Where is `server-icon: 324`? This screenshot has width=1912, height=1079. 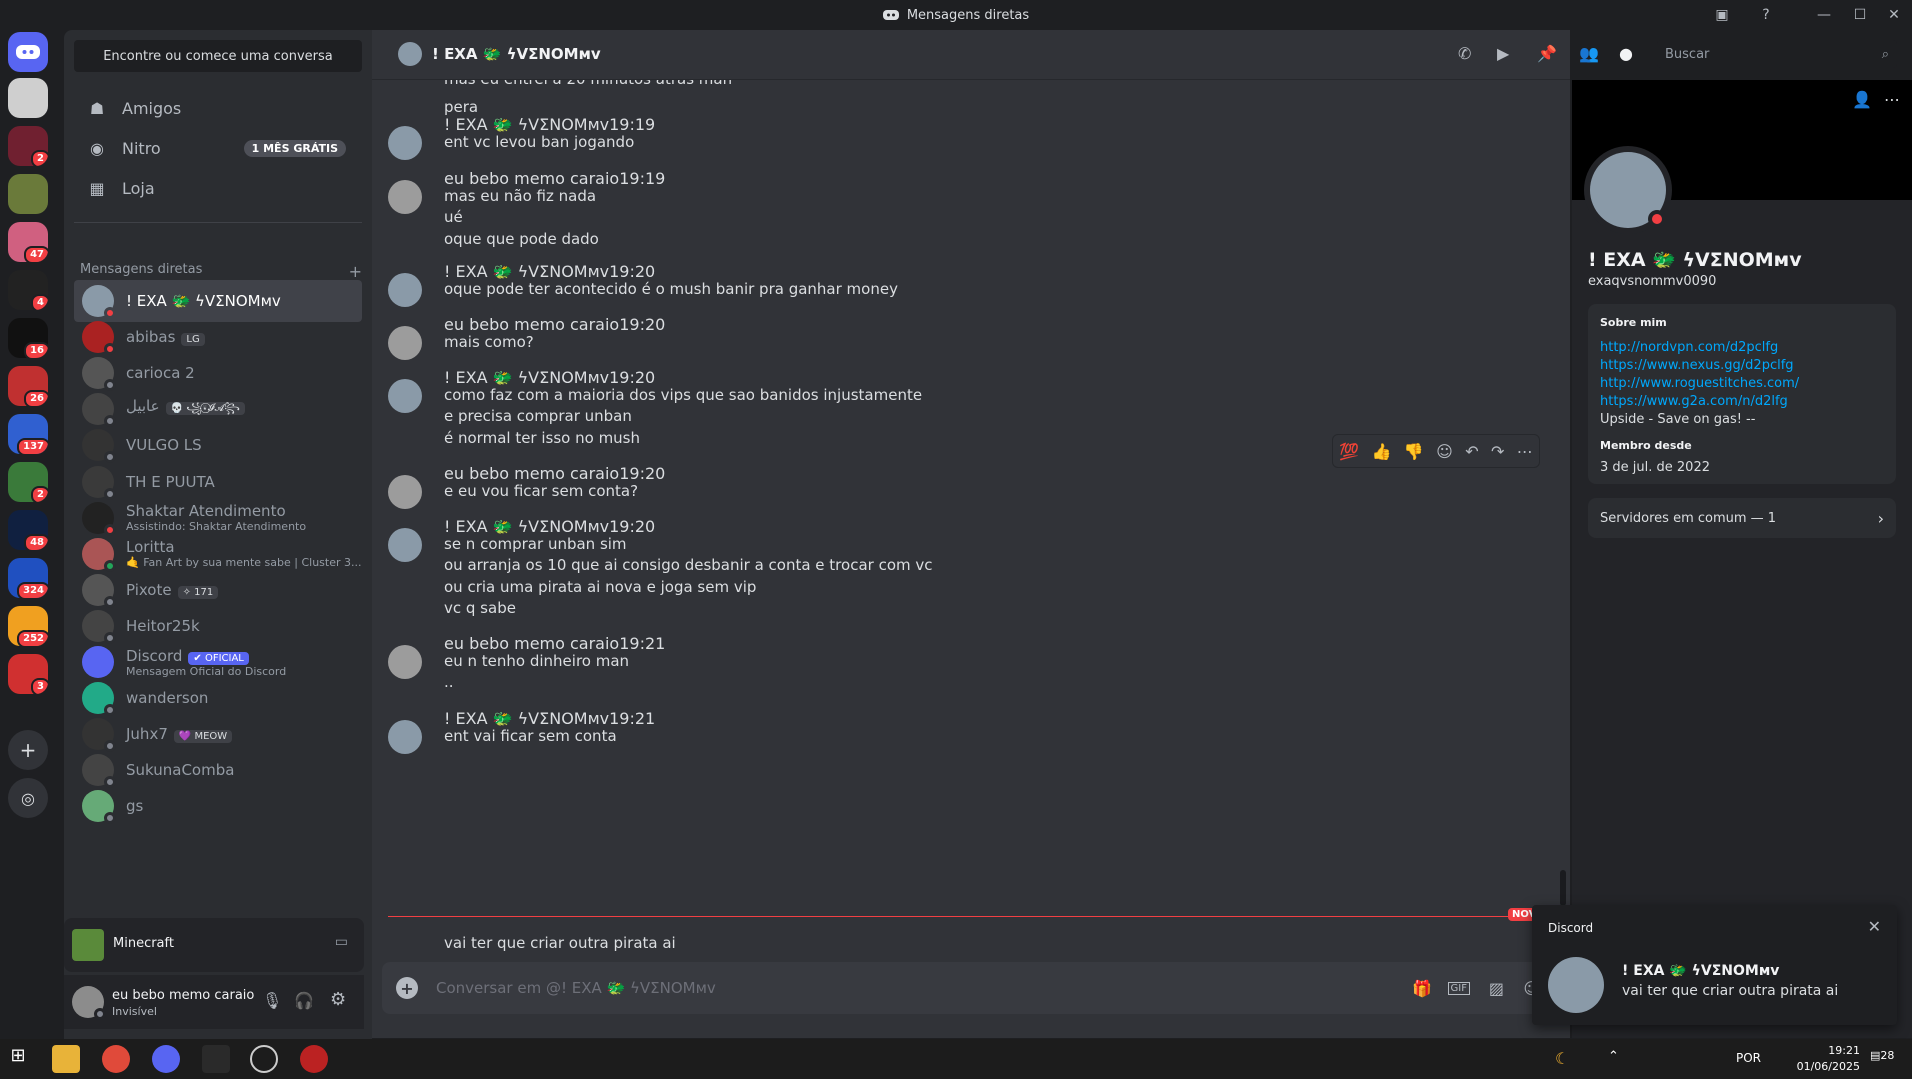 server-icon: 324 is located at coordinates (28, 578).